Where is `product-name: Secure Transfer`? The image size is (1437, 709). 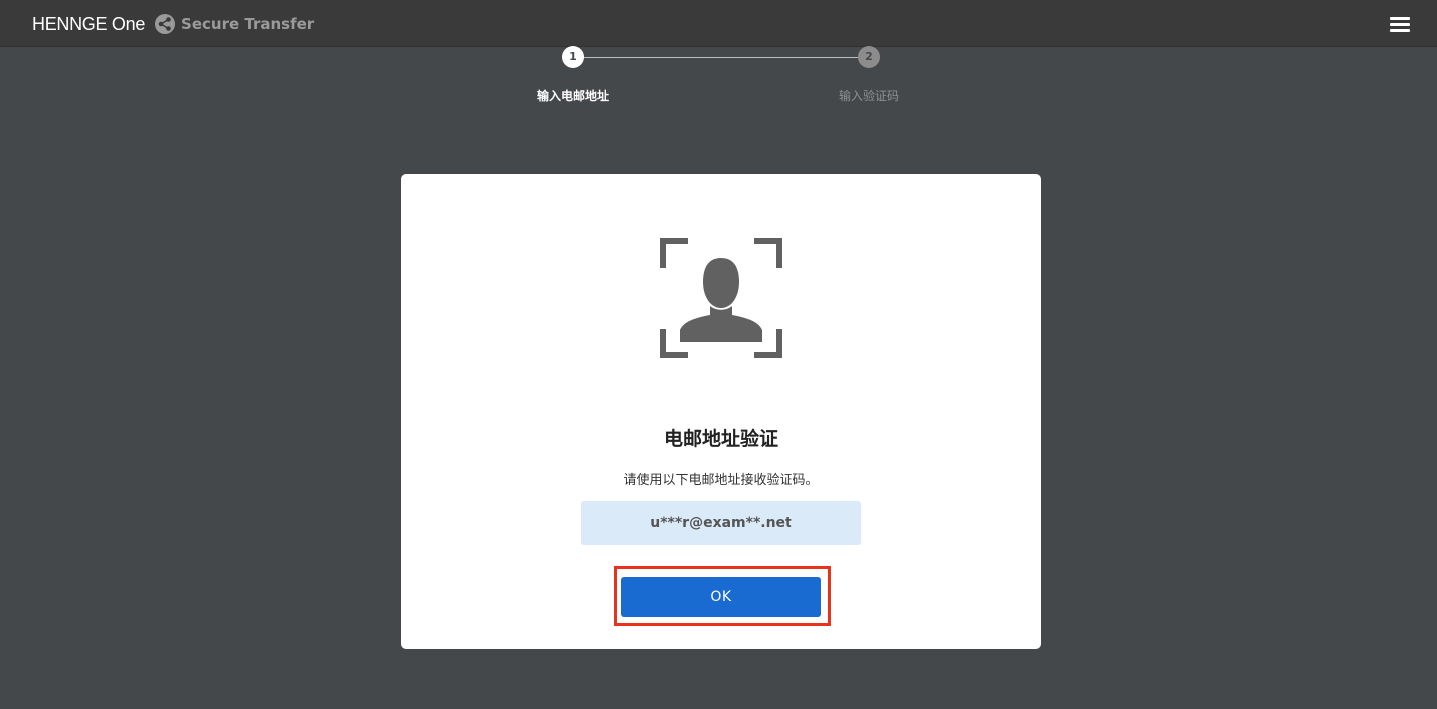
product-name: Secure Transfer is located at coordinates (248, 24).